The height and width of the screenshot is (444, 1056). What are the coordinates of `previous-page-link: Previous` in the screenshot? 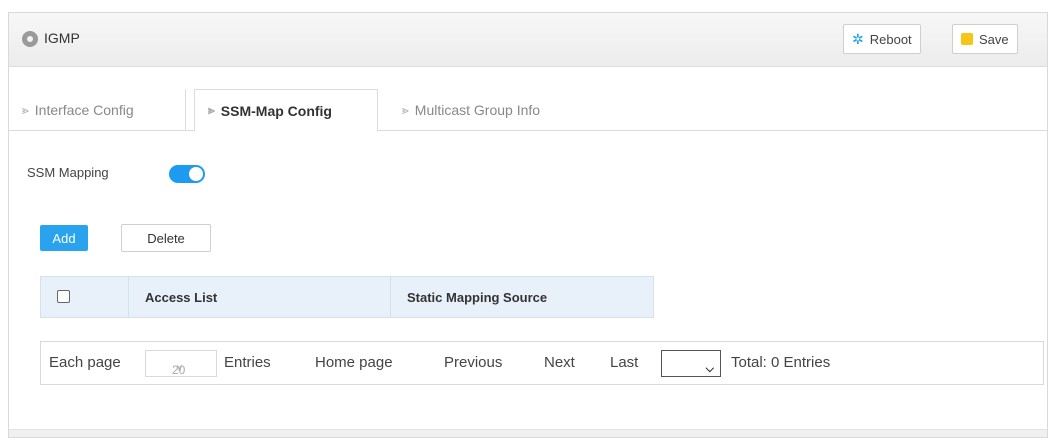 It's located at (473, 362).